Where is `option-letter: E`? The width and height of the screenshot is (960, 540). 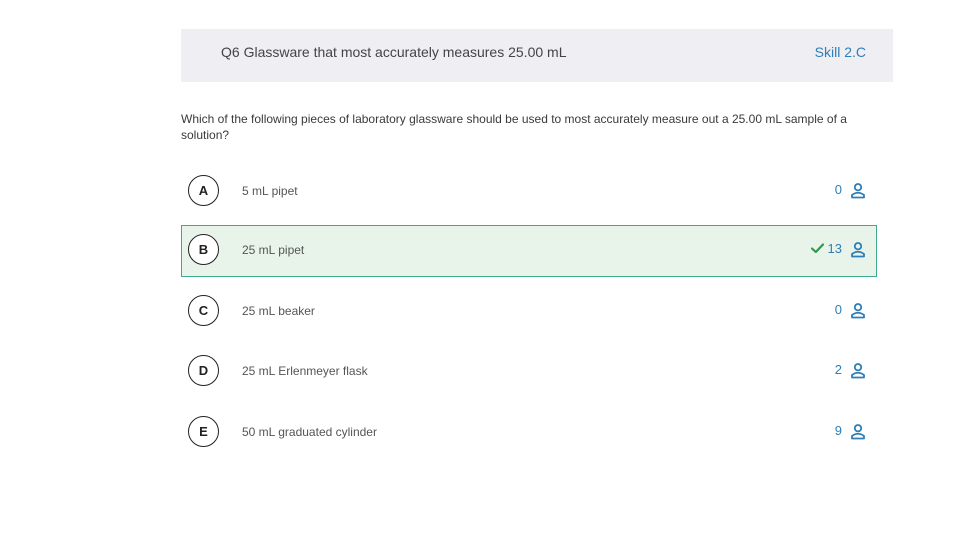
option-letter: E is located at coordinates (203, 431).